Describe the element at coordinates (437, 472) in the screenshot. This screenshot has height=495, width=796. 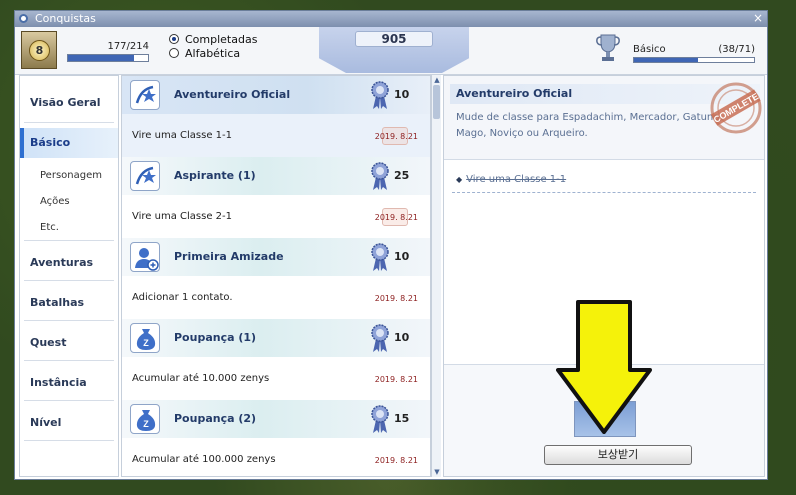
I see `scroll-down-icon: ▼` at that location.